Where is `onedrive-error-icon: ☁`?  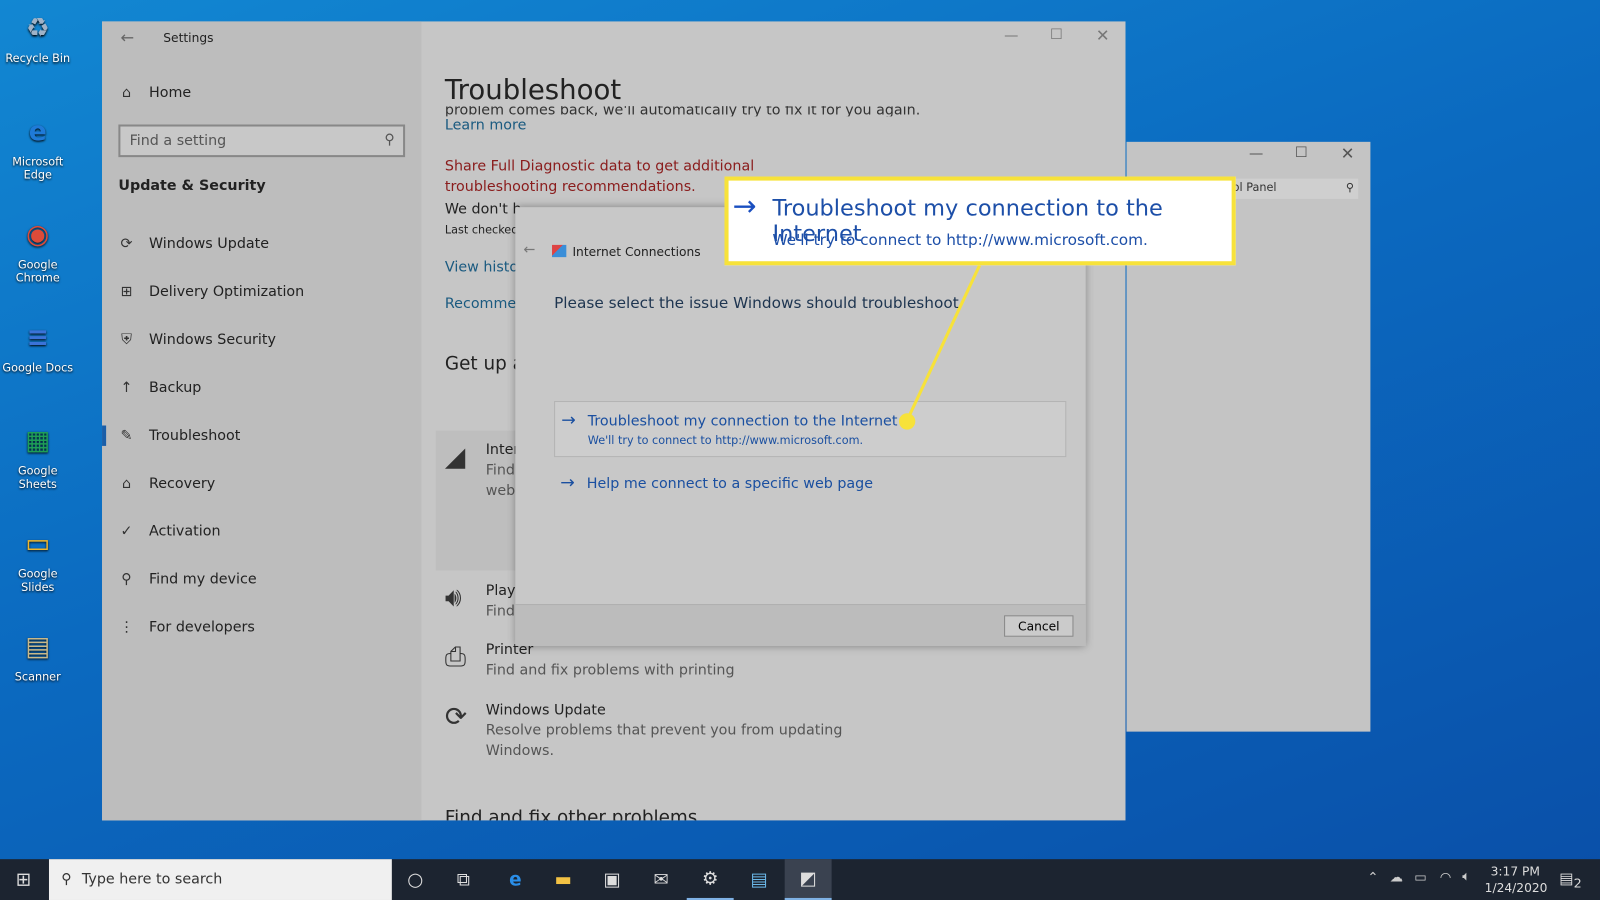 onedrive-error-icon: ☁ is located at coordinates (1396, 877).